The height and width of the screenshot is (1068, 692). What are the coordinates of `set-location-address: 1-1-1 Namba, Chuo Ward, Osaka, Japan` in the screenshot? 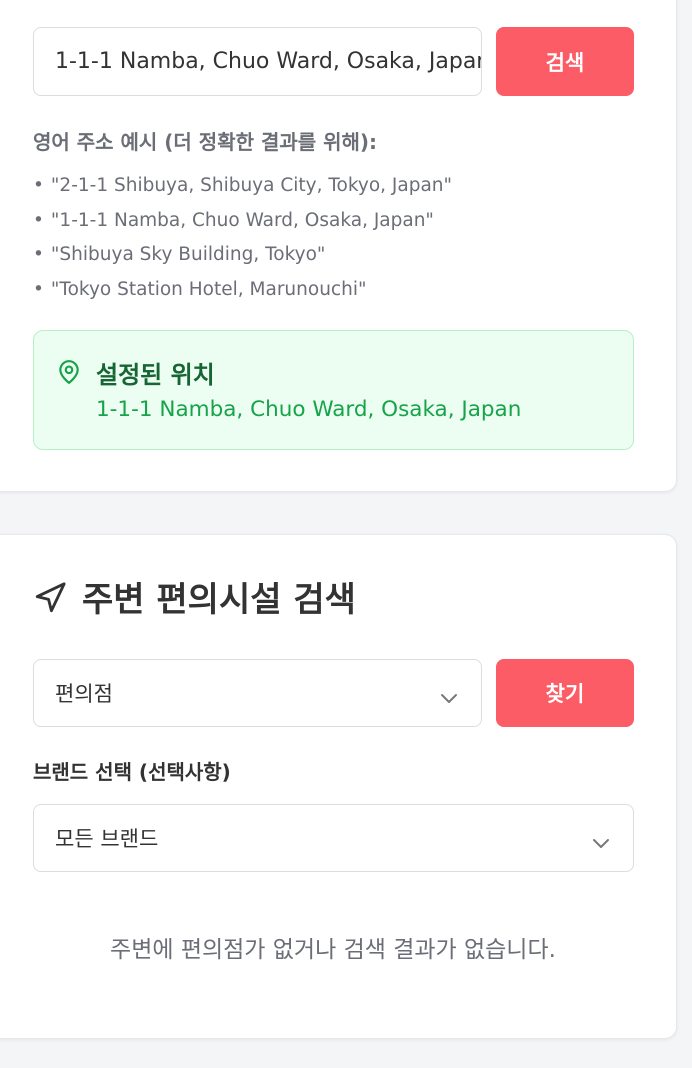 It's located at (309, 409).